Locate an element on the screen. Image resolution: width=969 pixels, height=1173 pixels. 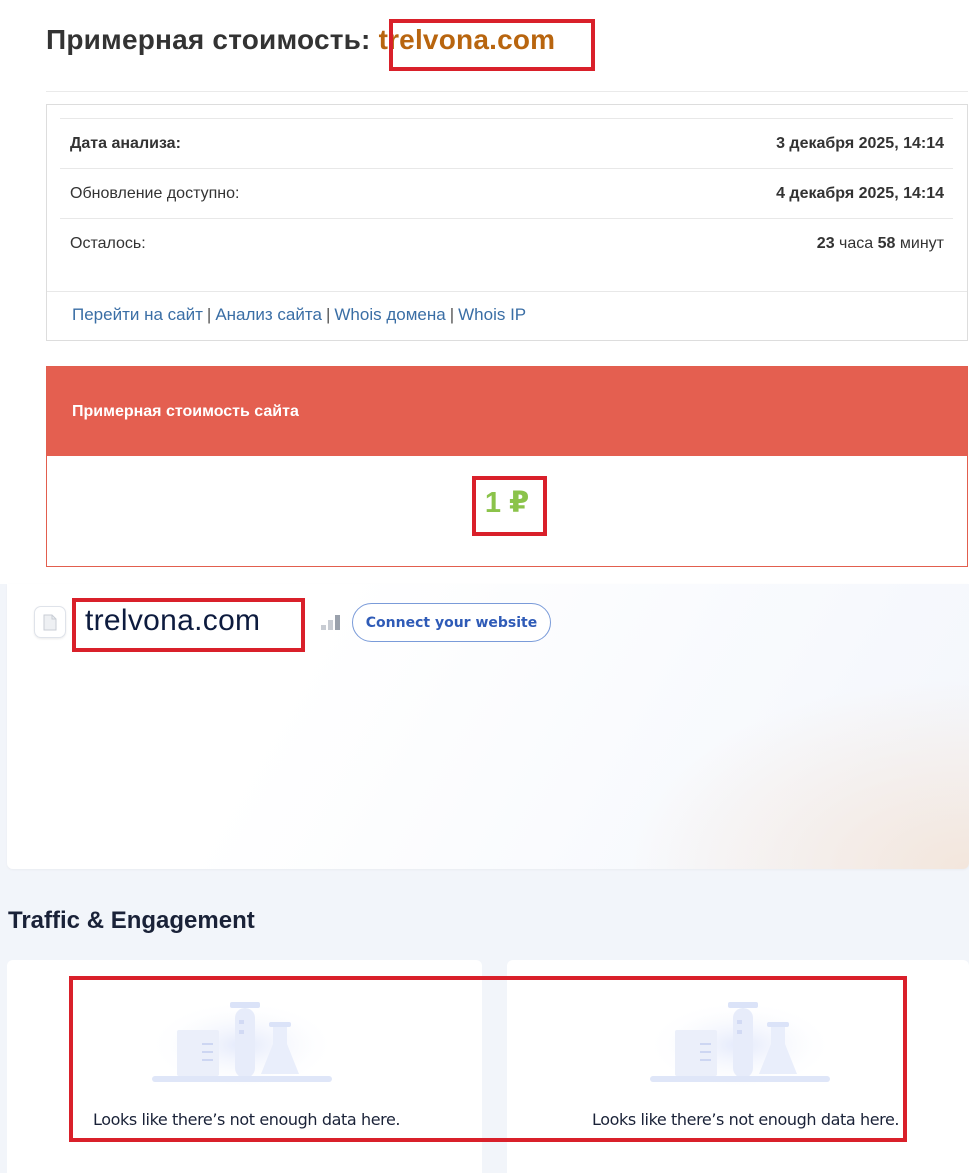
page-title-prefix: Примерная стоимость: is located at coordinates (208, 39).